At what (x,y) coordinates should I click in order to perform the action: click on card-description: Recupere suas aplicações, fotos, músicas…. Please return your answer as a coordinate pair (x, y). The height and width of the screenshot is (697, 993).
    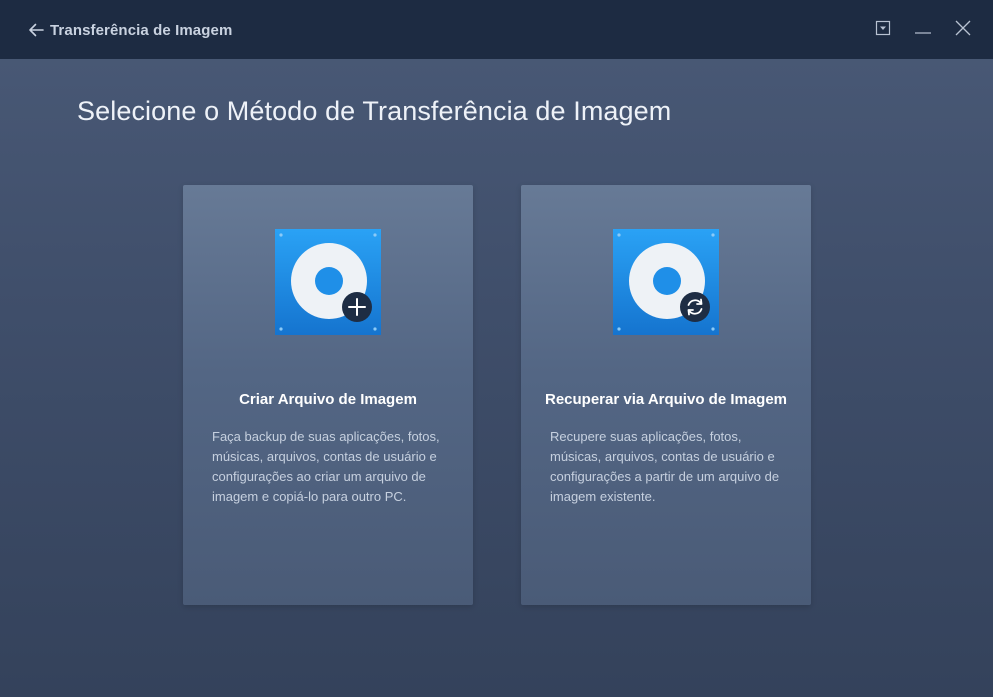
    Looking at the image, I should click on (665, 466).